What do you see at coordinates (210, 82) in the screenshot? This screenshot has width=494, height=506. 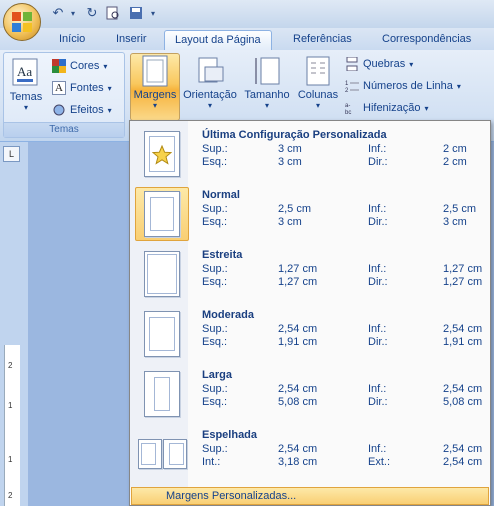 I see `orientacao-button: Orientação ▾` at bounding box center [210, 82].